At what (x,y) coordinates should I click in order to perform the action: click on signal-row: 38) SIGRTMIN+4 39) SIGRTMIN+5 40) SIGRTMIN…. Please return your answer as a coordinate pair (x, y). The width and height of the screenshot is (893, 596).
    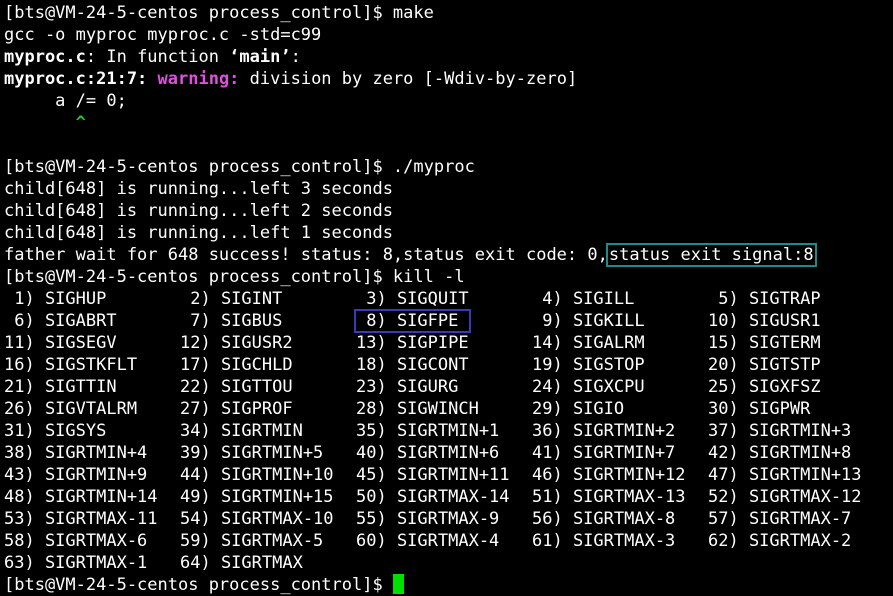
    Looking at the image, I should click on (448, 453).